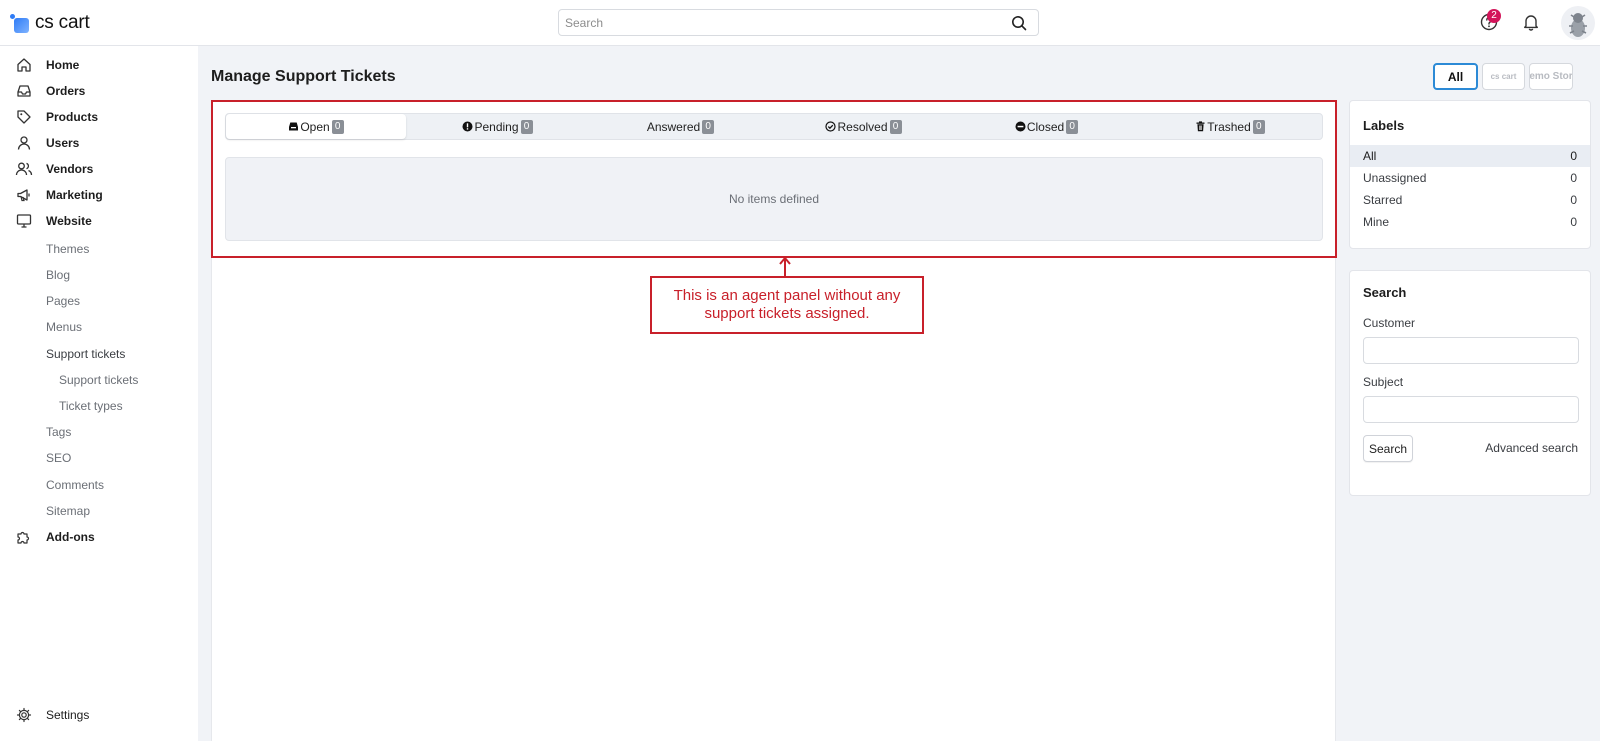 The width and height of the screenshot is (1600, 741). What do you see at coordinates (99, 65) in the screenshot?
I see `sidebar-item-home: Home` at bounding box center [99, 65].